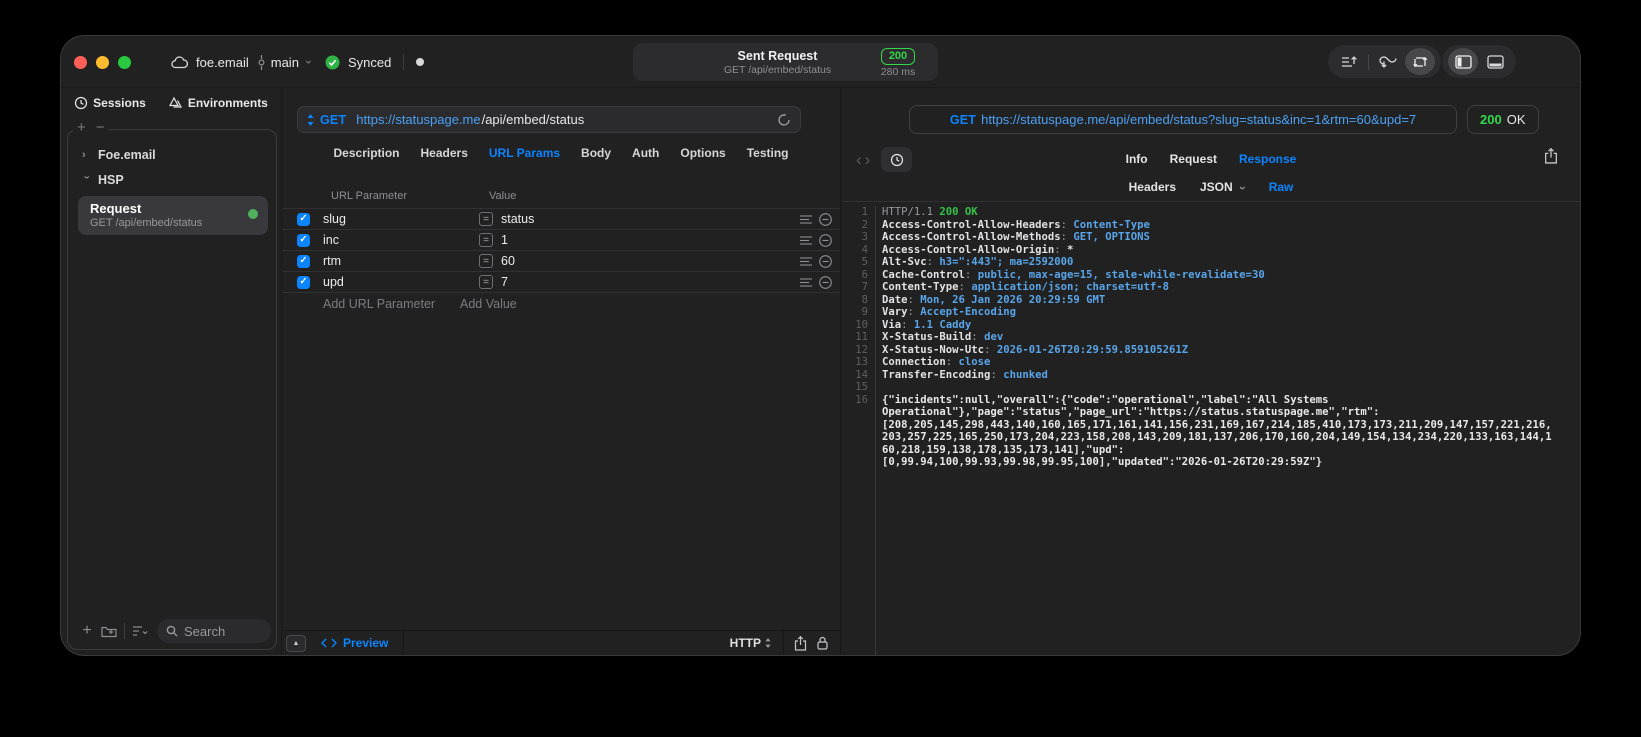 The width and height of the screenshot is (1641, 737). Describe the element at coordinates (310, 119) in the screenshot. I see `method-selector-icon` at that location.